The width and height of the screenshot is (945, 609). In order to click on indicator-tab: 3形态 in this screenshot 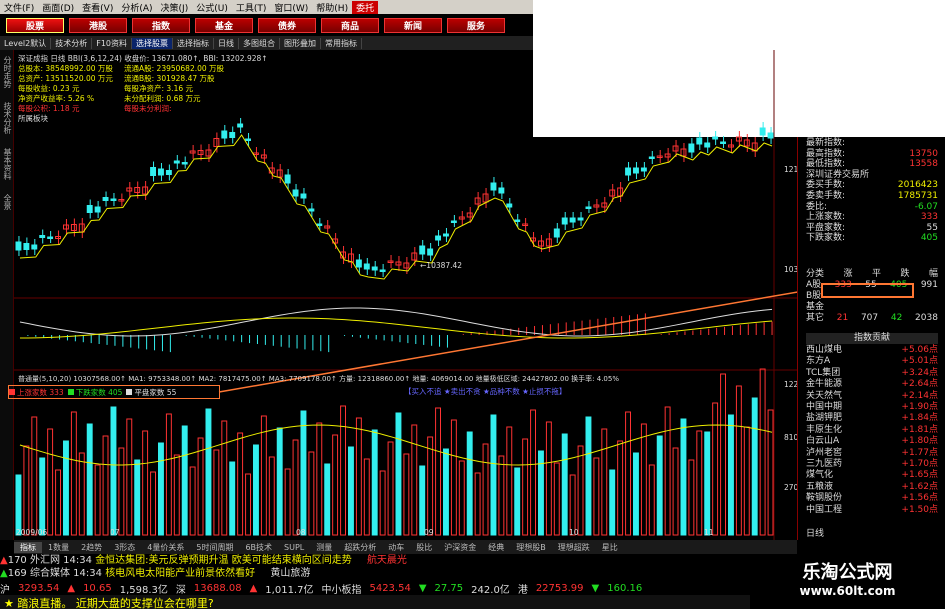, I will do `click(124, 547)`.